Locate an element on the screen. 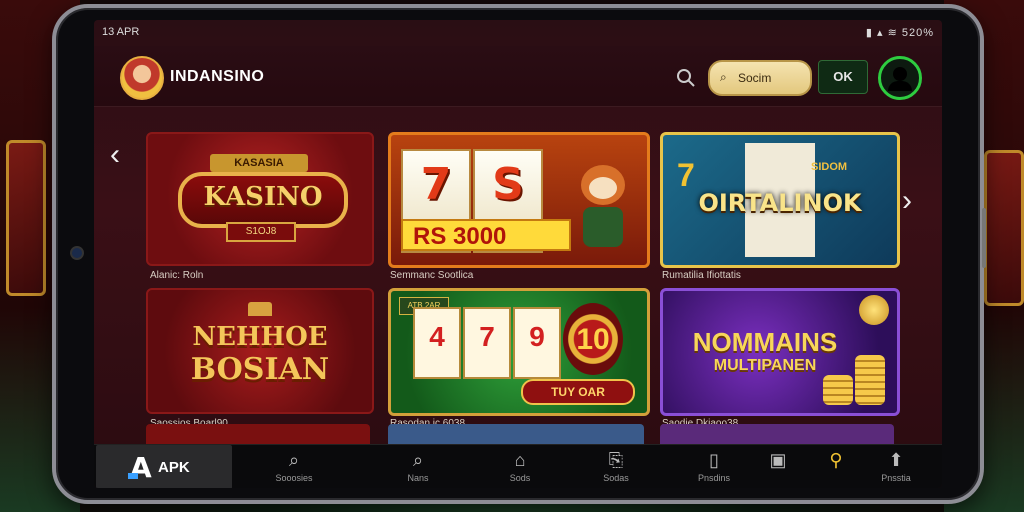  lock-icon: ⚲ is located at coordinates (836, 460).